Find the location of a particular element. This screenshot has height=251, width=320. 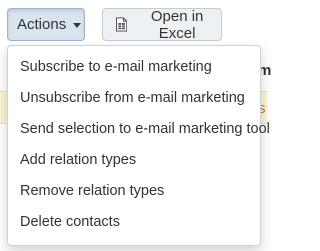

actions-button-label: Actions is located at coordinates (42, 24).